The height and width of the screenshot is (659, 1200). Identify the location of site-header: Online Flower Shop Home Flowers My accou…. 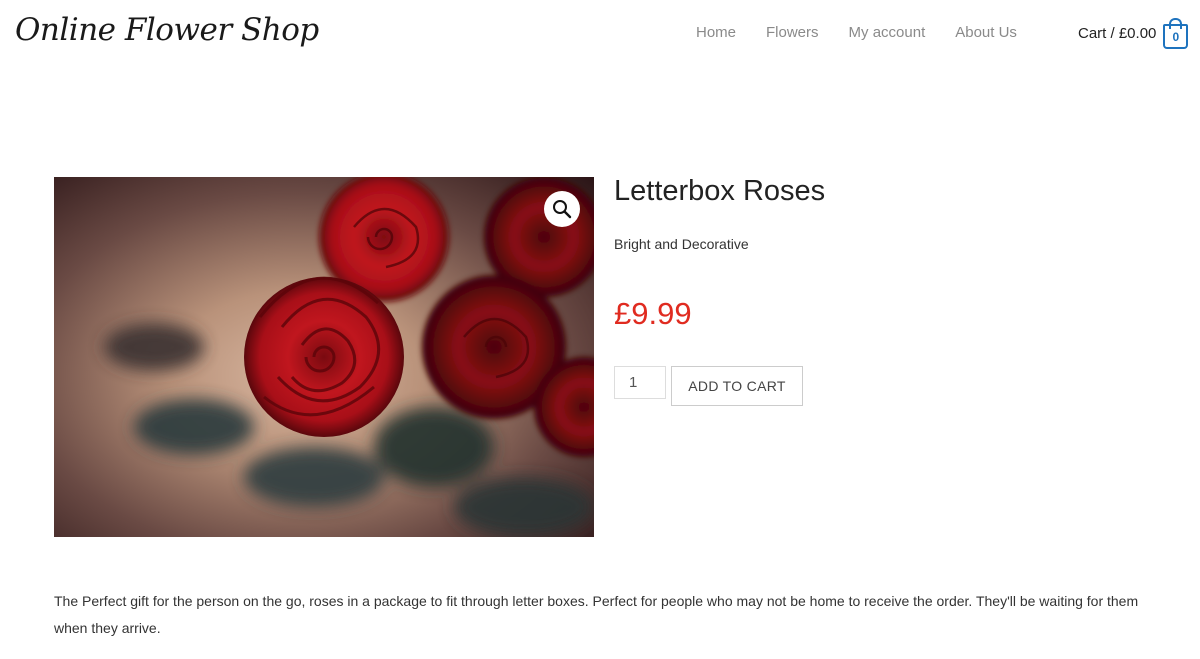
(600, 34).